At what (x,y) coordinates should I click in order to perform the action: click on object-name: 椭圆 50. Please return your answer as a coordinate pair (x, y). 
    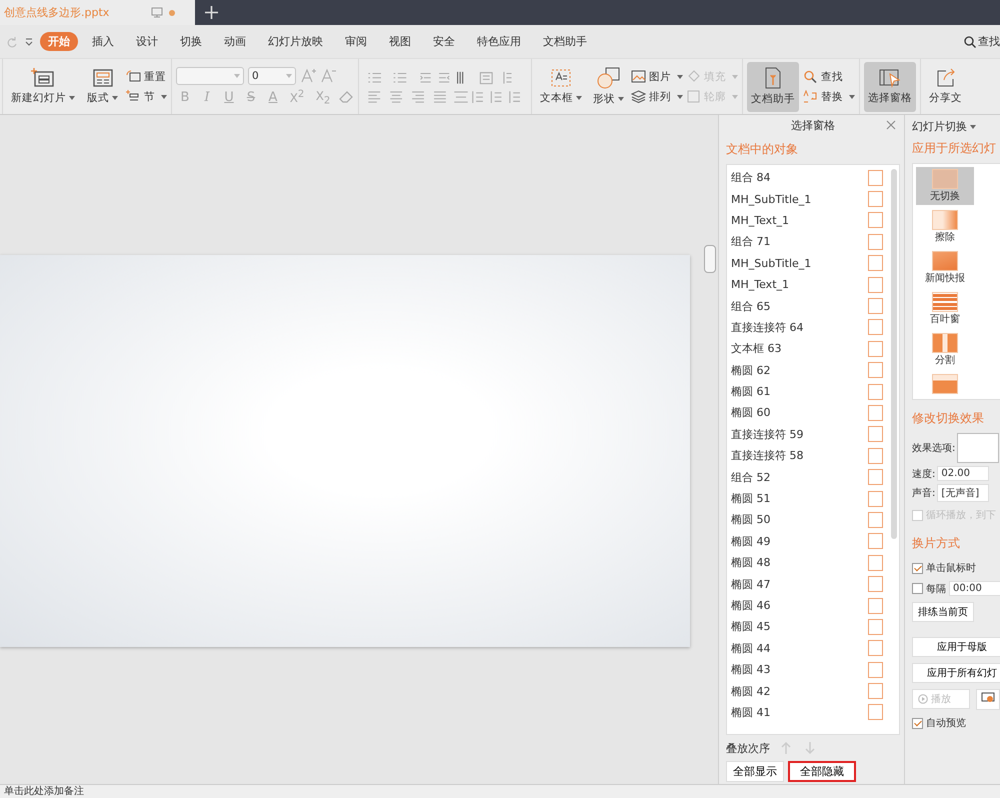
    Looking at the image, I should click on (750, 520).